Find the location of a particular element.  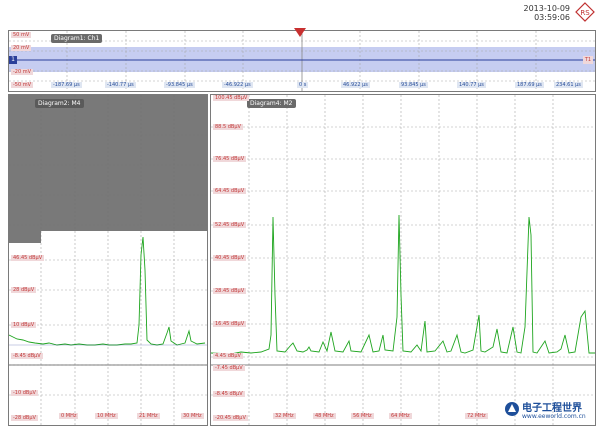

diagram2-title: Diagram2: M4 is located at coordinates (59, 103).